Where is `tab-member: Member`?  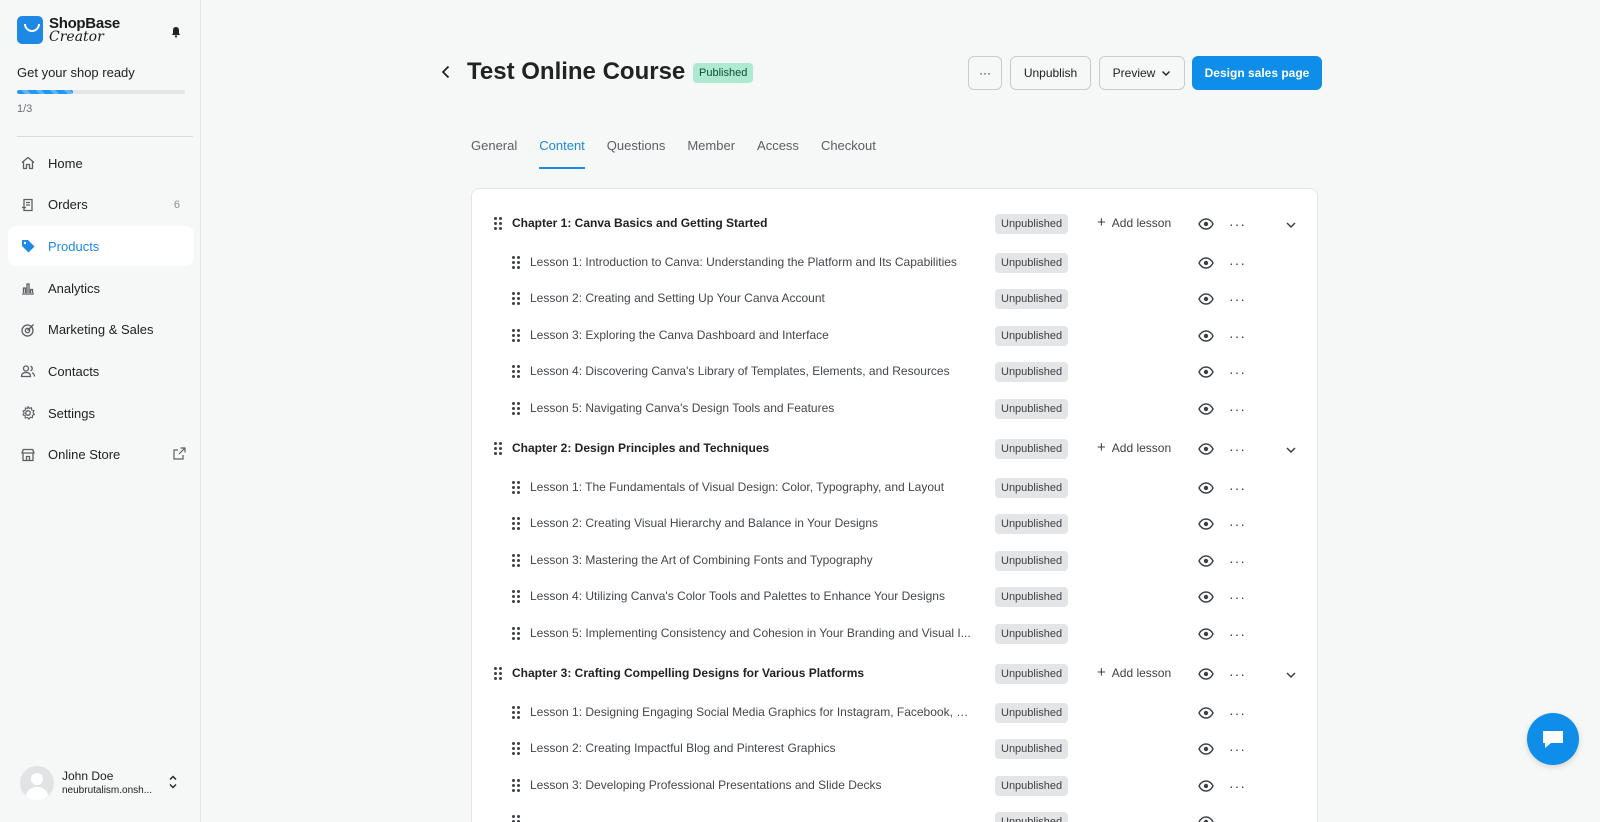
tab-member: Member is located at coordinates (711, 153).